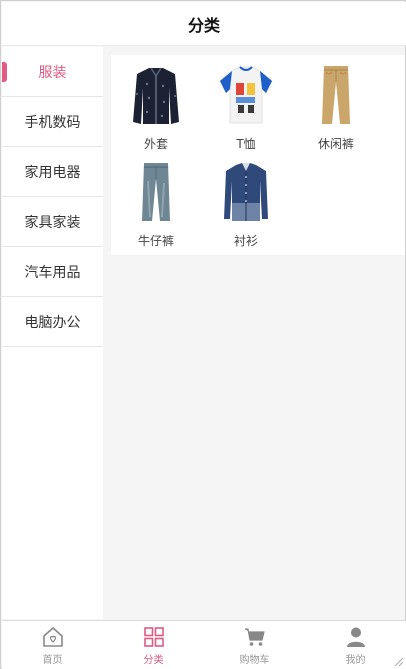 The image size is (406, 669). I want to click on shirt-icon, so click(246, 192).